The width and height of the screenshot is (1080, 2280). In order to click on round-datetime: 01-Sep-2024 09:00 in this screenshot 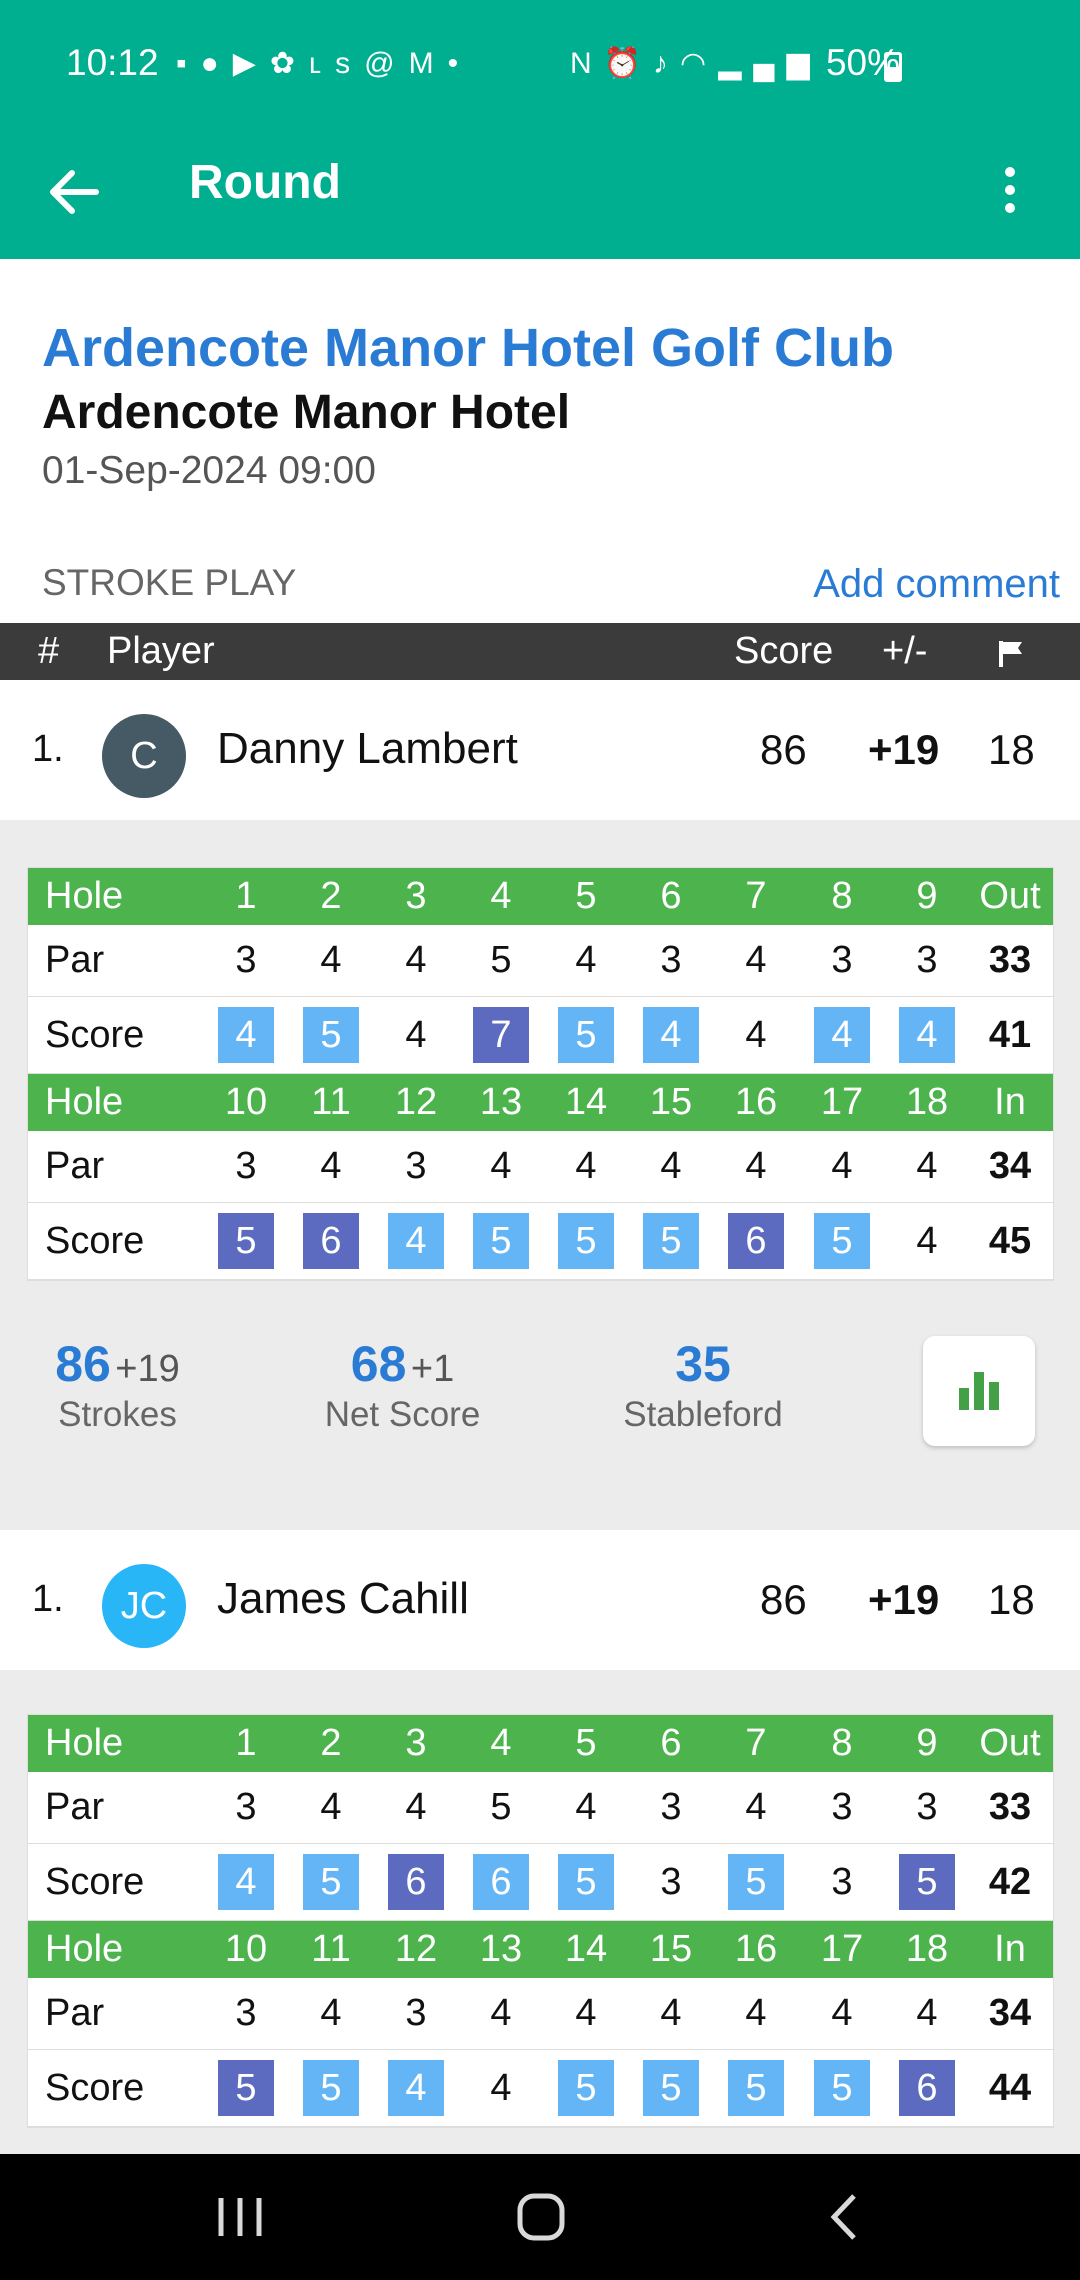, I will do `click(209, 470)`.